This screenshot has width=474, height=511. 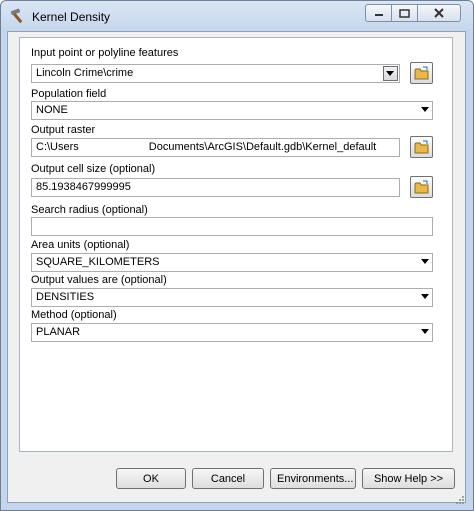 I want to click on input-features-combo: Lincoln Crime\crime, so click(x=215, y=73).